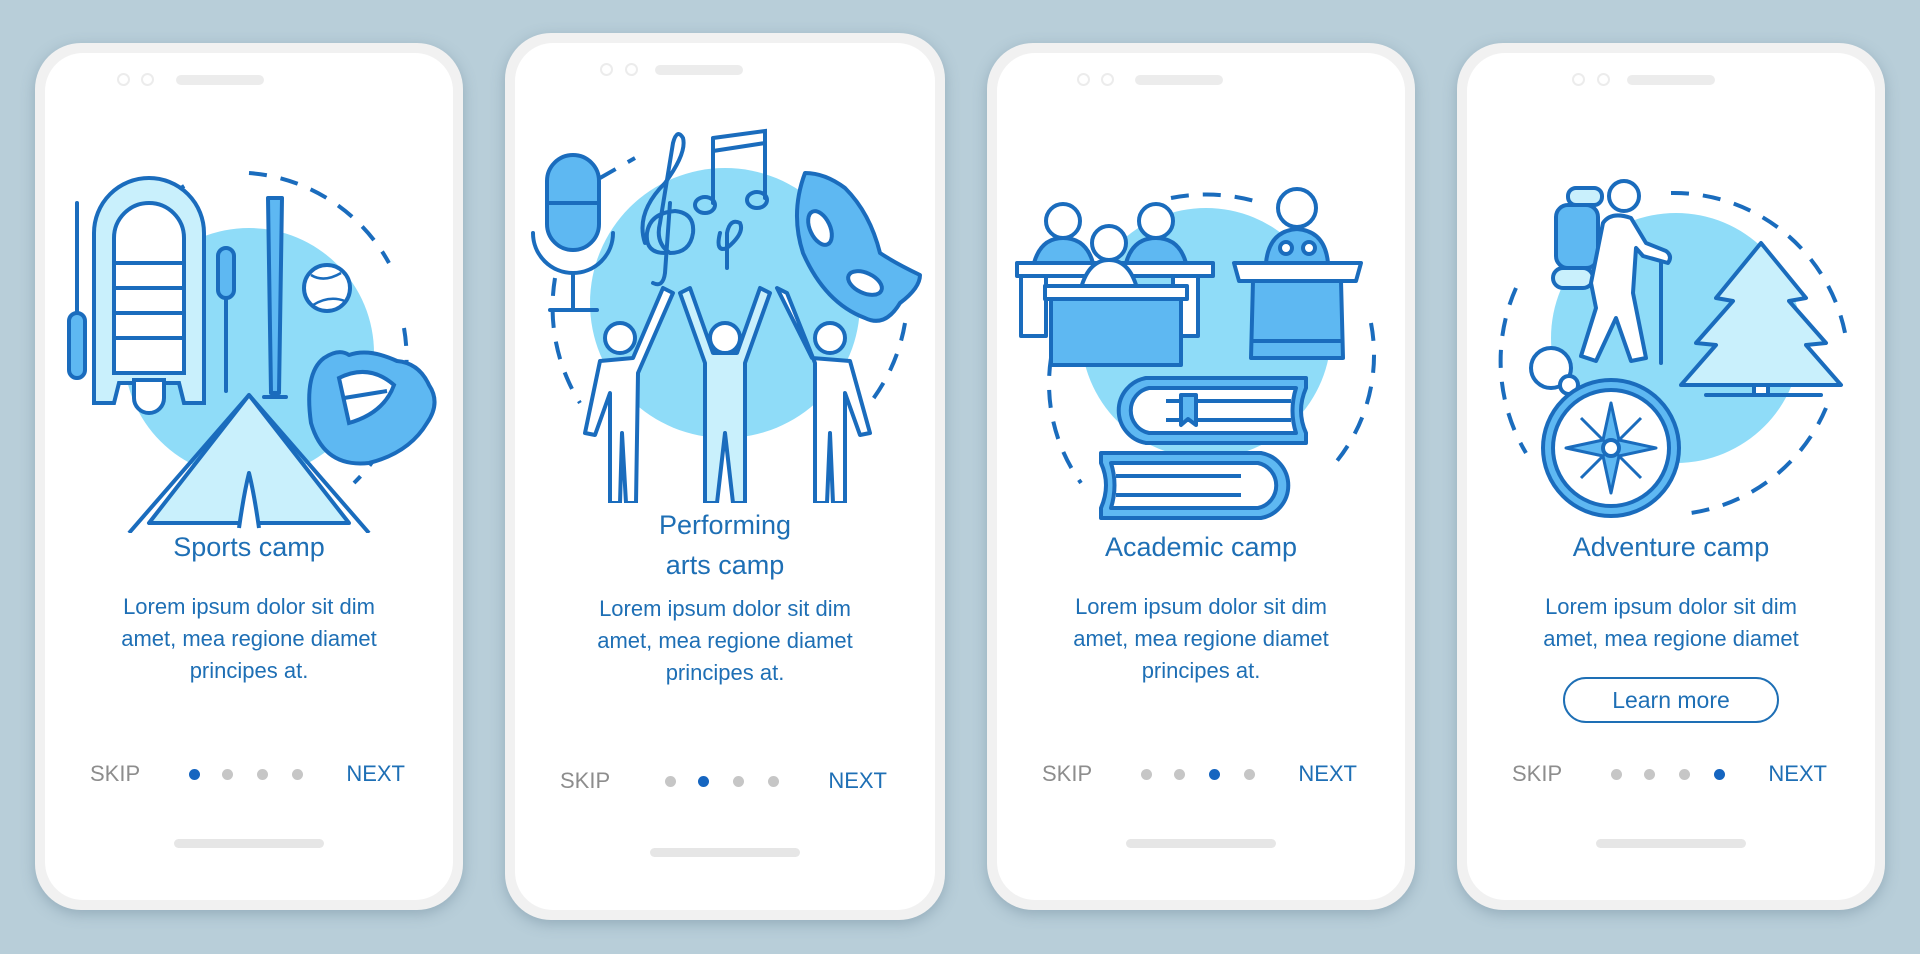 The width and height of the screenshot is (1920, 954). What do you see at coordinates (77, 290) in the screenshot?
I see `paddle-icon` at bounding box center [77, 290].